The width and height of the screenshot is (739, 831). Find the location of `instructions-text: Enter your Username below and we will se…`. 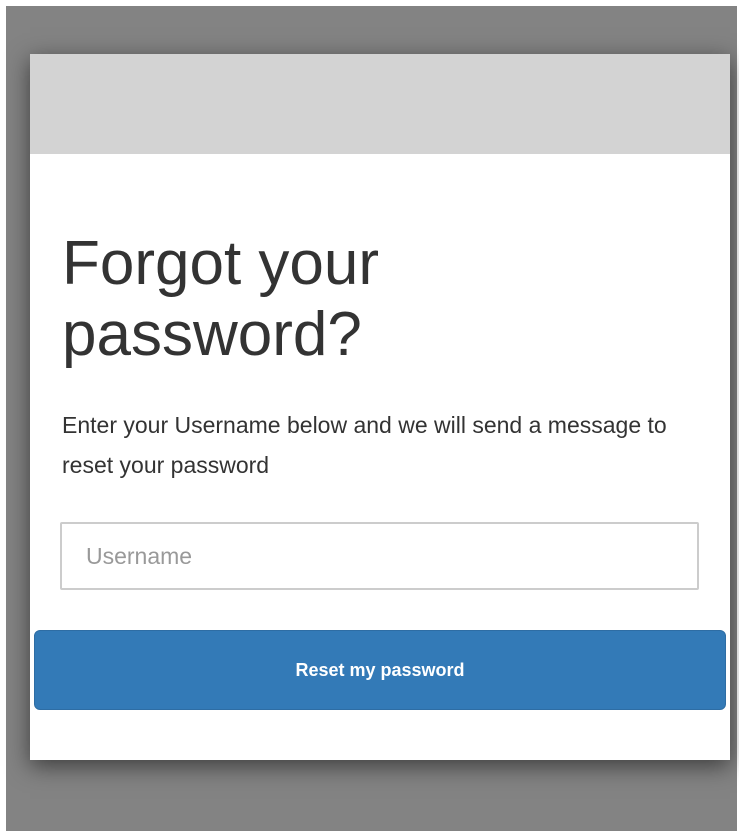

instructions-text: Enter your Username below and we will se… is located at coordinates (364, 445).